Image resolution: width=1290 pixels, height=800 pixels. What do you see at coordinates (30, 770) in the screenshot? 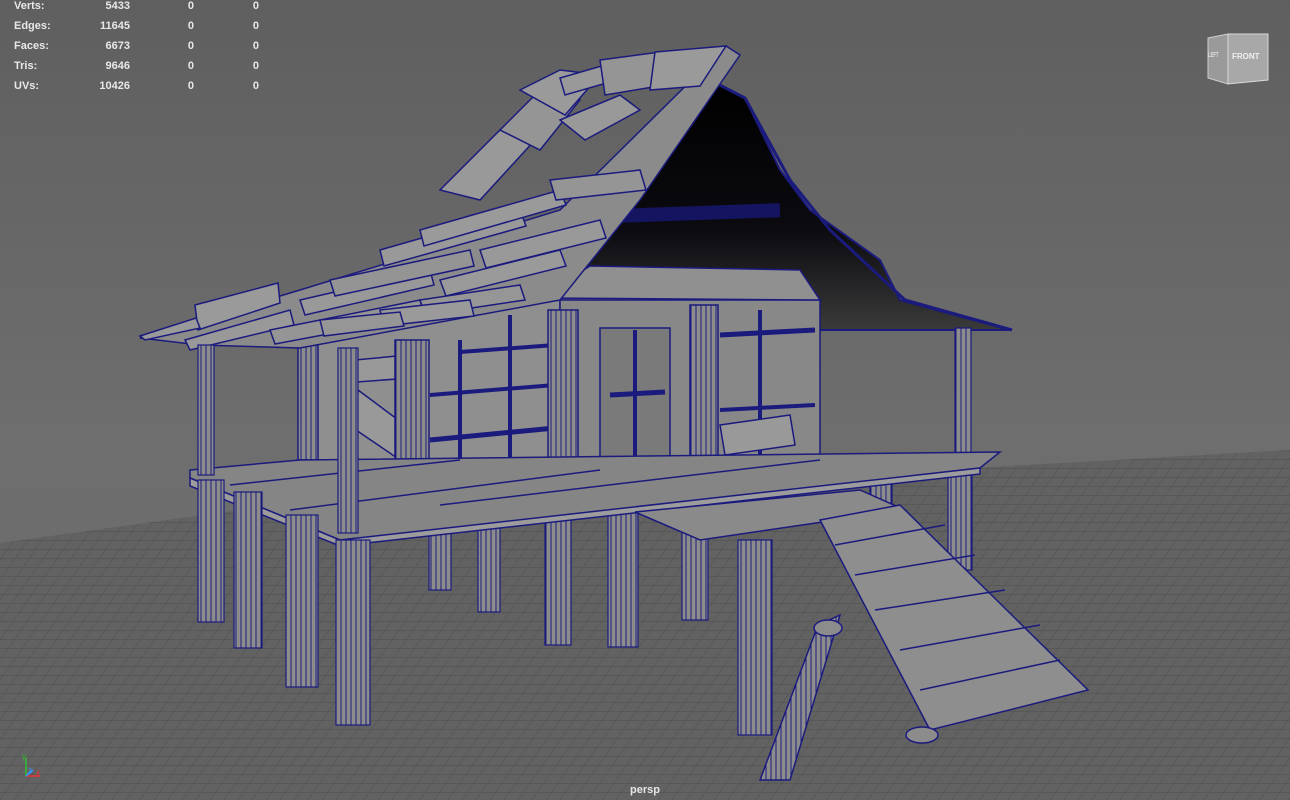
I see `axis-z-label: z` at bounding box center [30, 770].